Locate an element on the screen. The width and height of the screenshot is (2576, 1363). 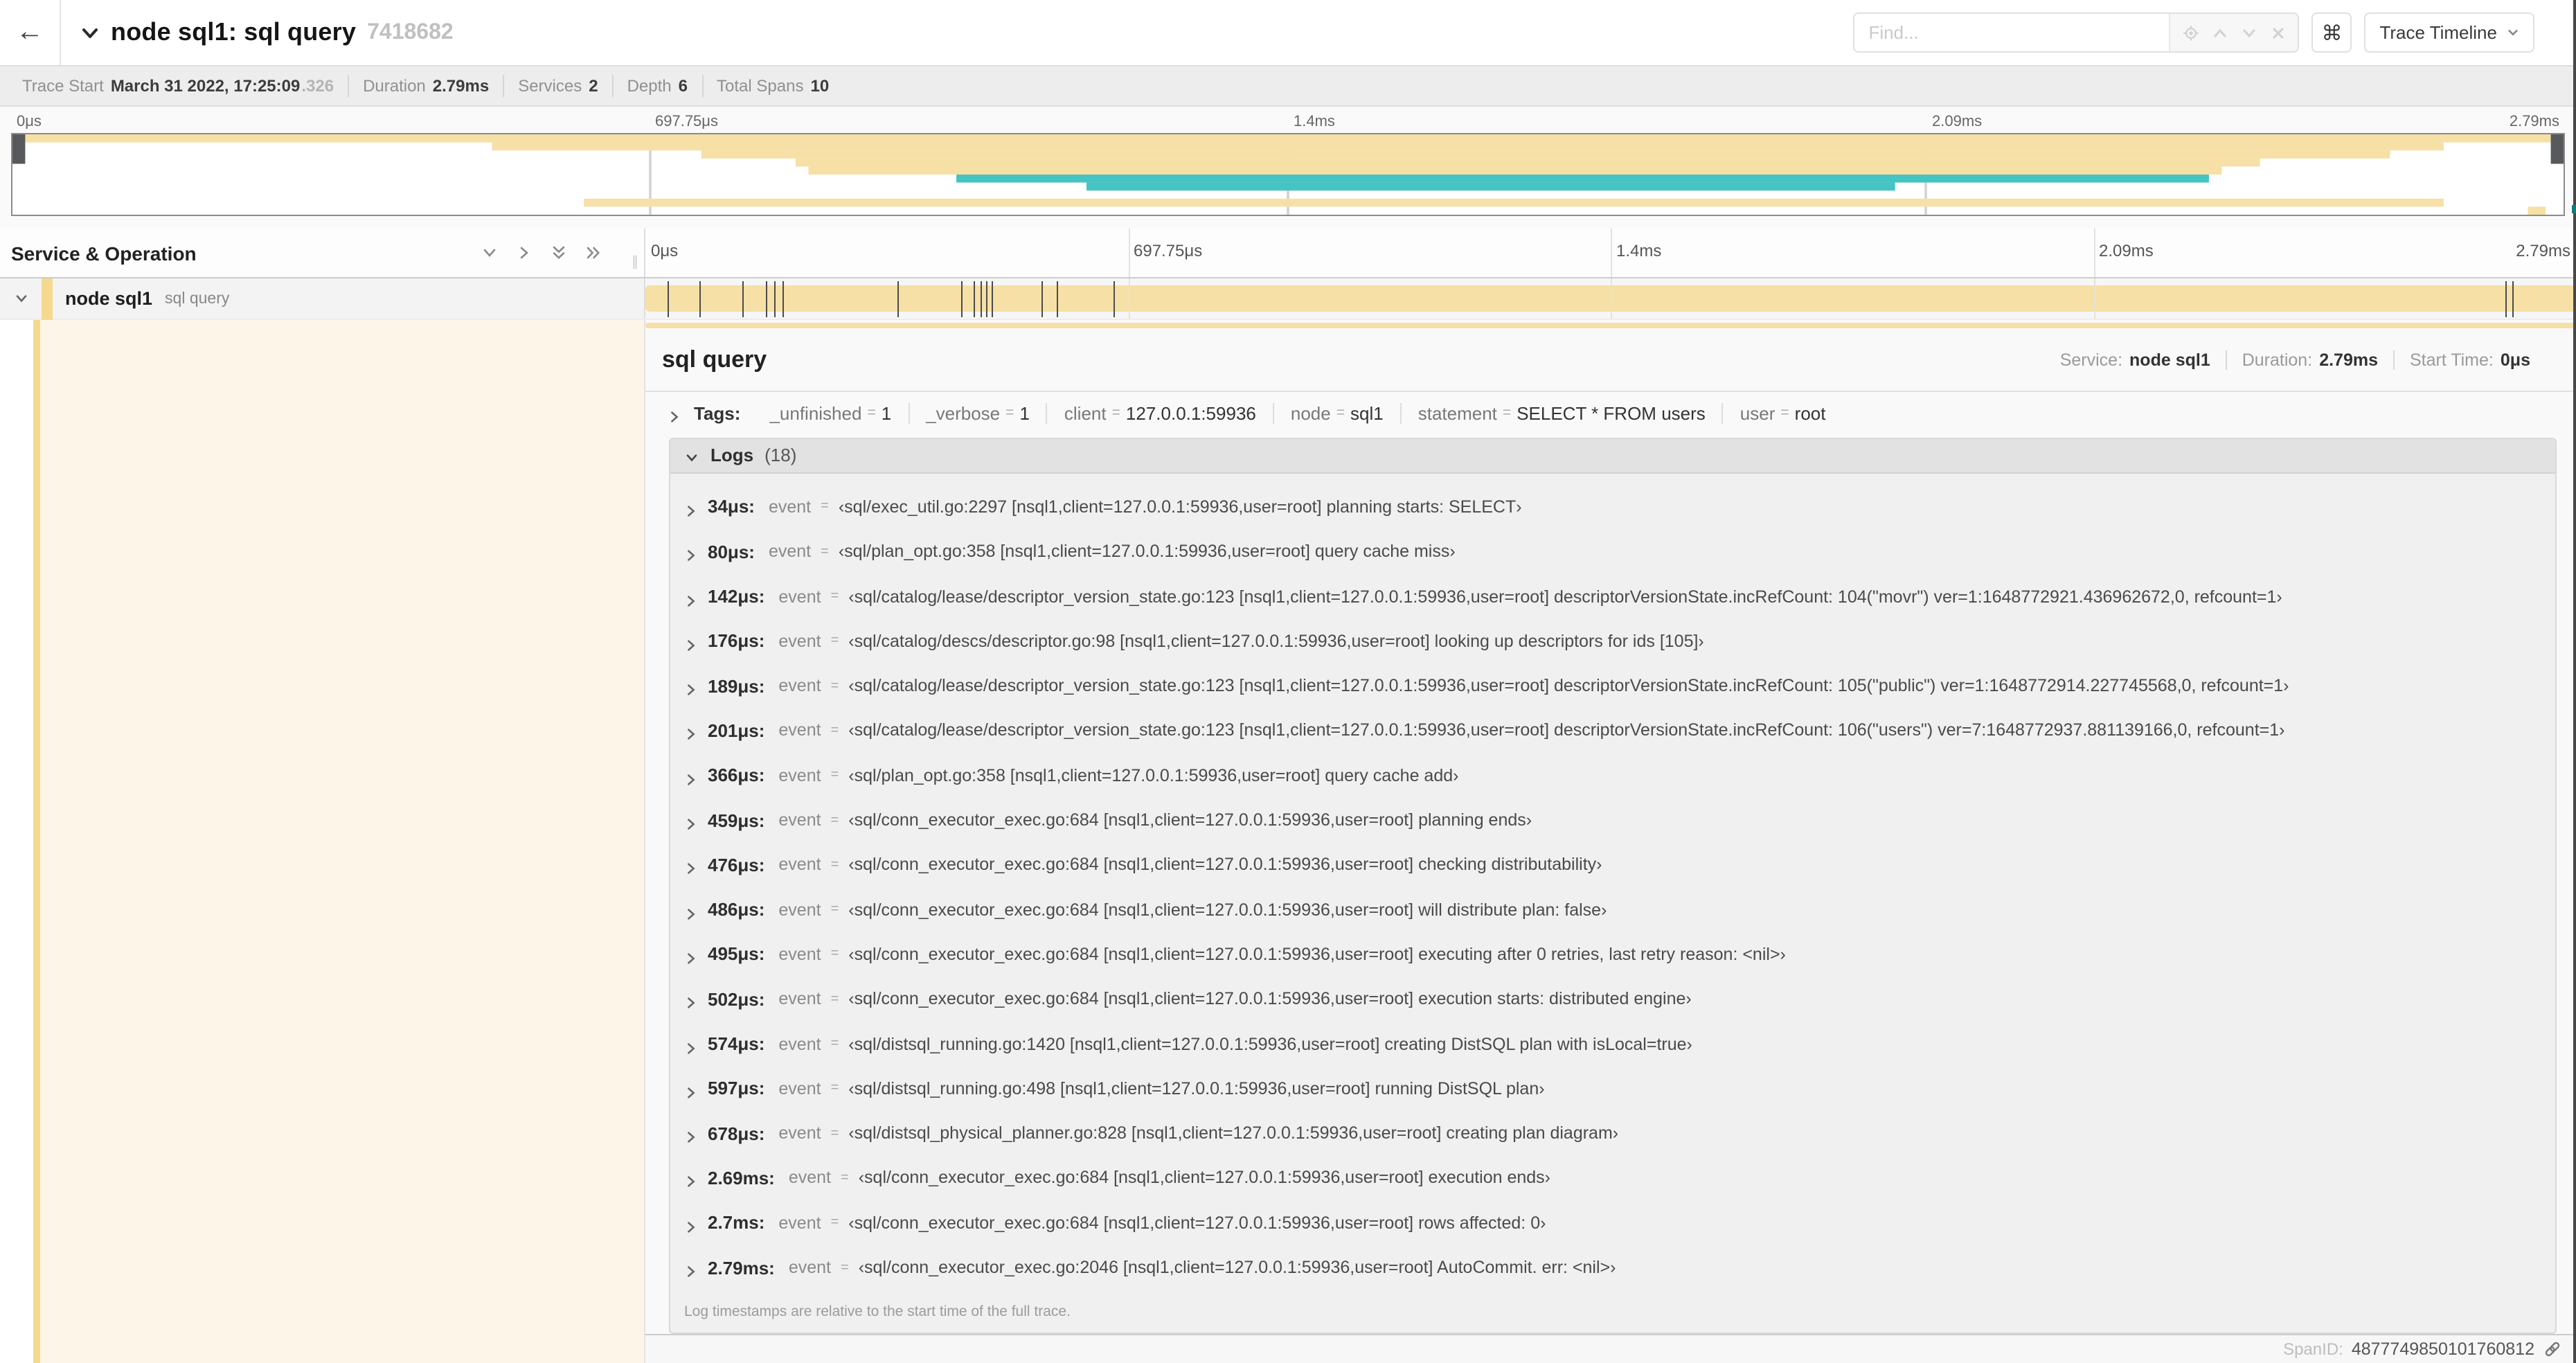
expand-one-chevron-right-icon is located at coordinates (524, 253).